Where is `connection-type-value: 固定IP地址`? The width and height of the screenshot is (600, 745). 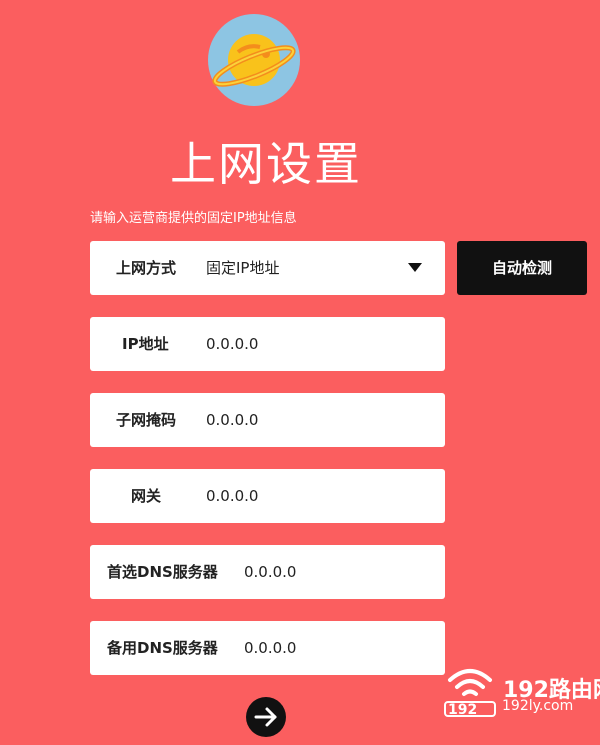 connection-type-value: 固定IP地址 is located at coordinates (243, 268).